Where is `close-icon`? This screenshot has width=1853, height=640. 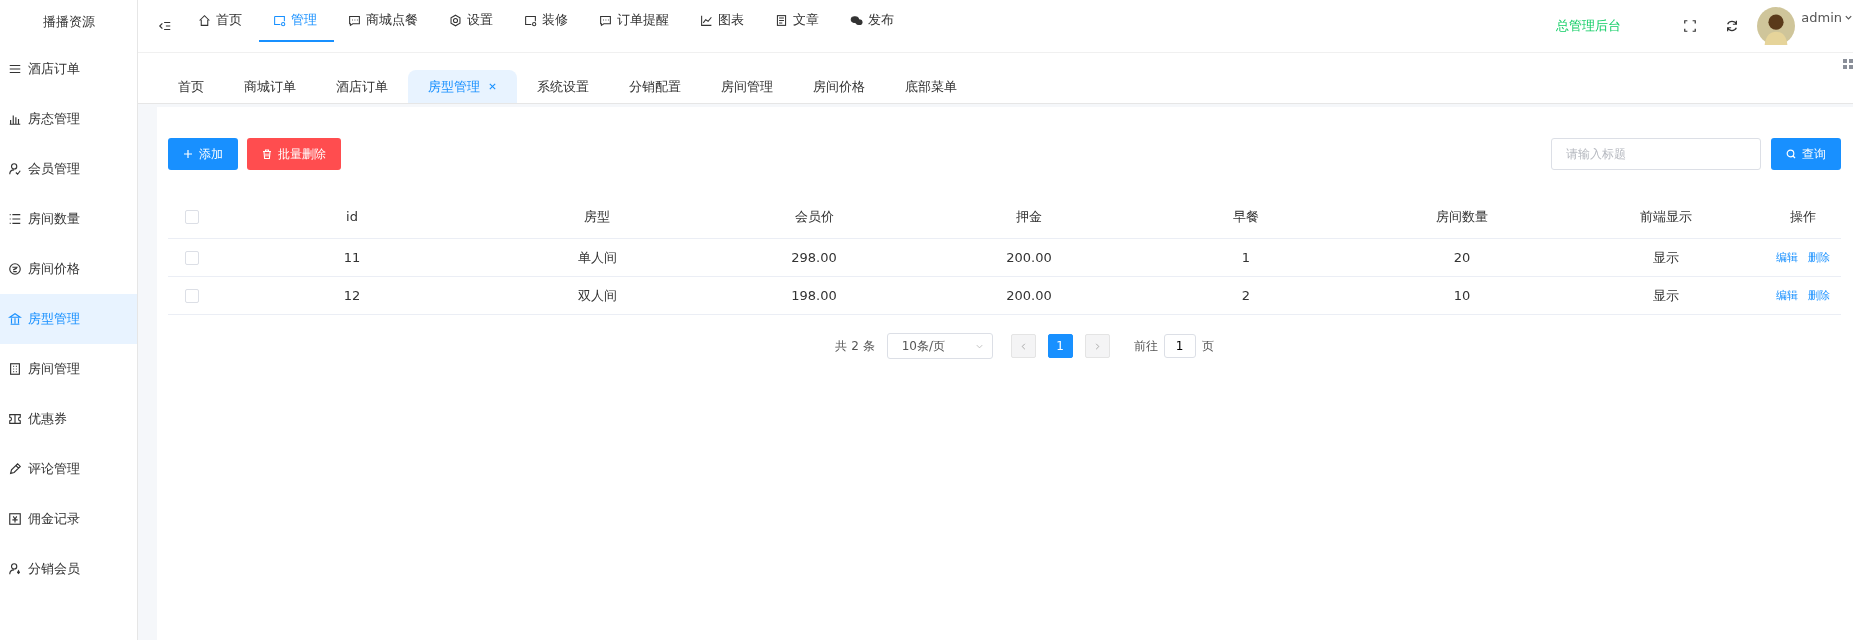
close-icon is located at coordinates (492, 86).